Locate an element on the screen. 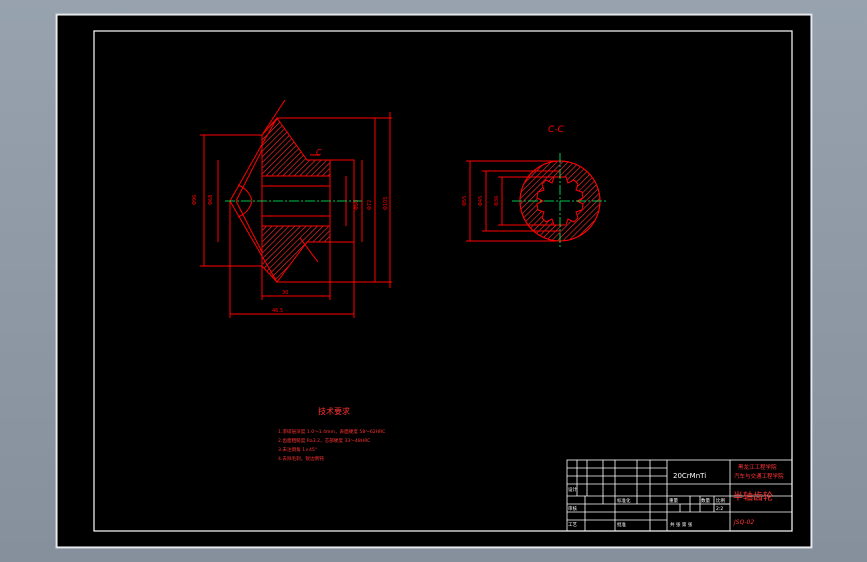 The width and height of the screenshot is (867, 562). svg-text: 46.5 is located at coordinates (277, 311).